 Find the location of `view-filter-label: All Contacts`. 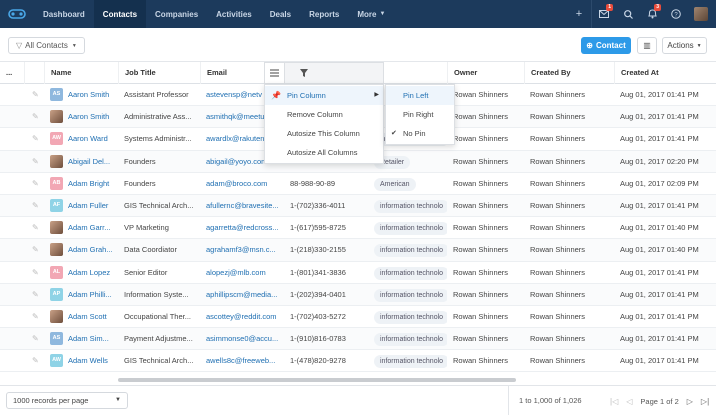

view-filter-label: All Contacts is located at coordinates (46, 45).